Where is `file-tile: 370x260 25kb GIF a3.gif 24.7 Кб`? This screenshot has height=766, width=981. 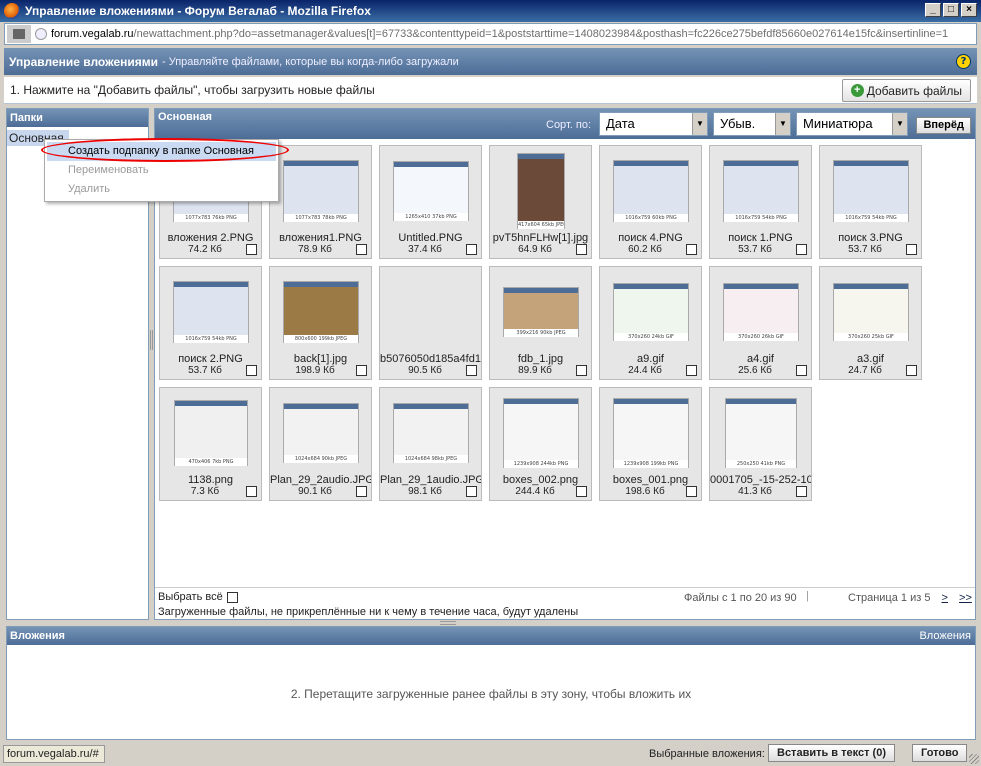
file-tile: 370x260 25kb GIF a3.gif 24.7 Кб is located at coordinates (870, 323).